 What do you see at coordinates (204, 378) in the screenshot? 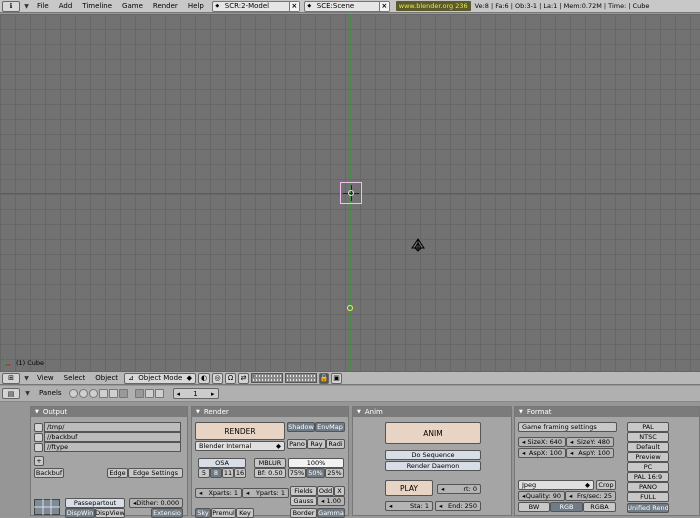
I see `draw-type-icon: ◐` at bounding box center [204, 378].